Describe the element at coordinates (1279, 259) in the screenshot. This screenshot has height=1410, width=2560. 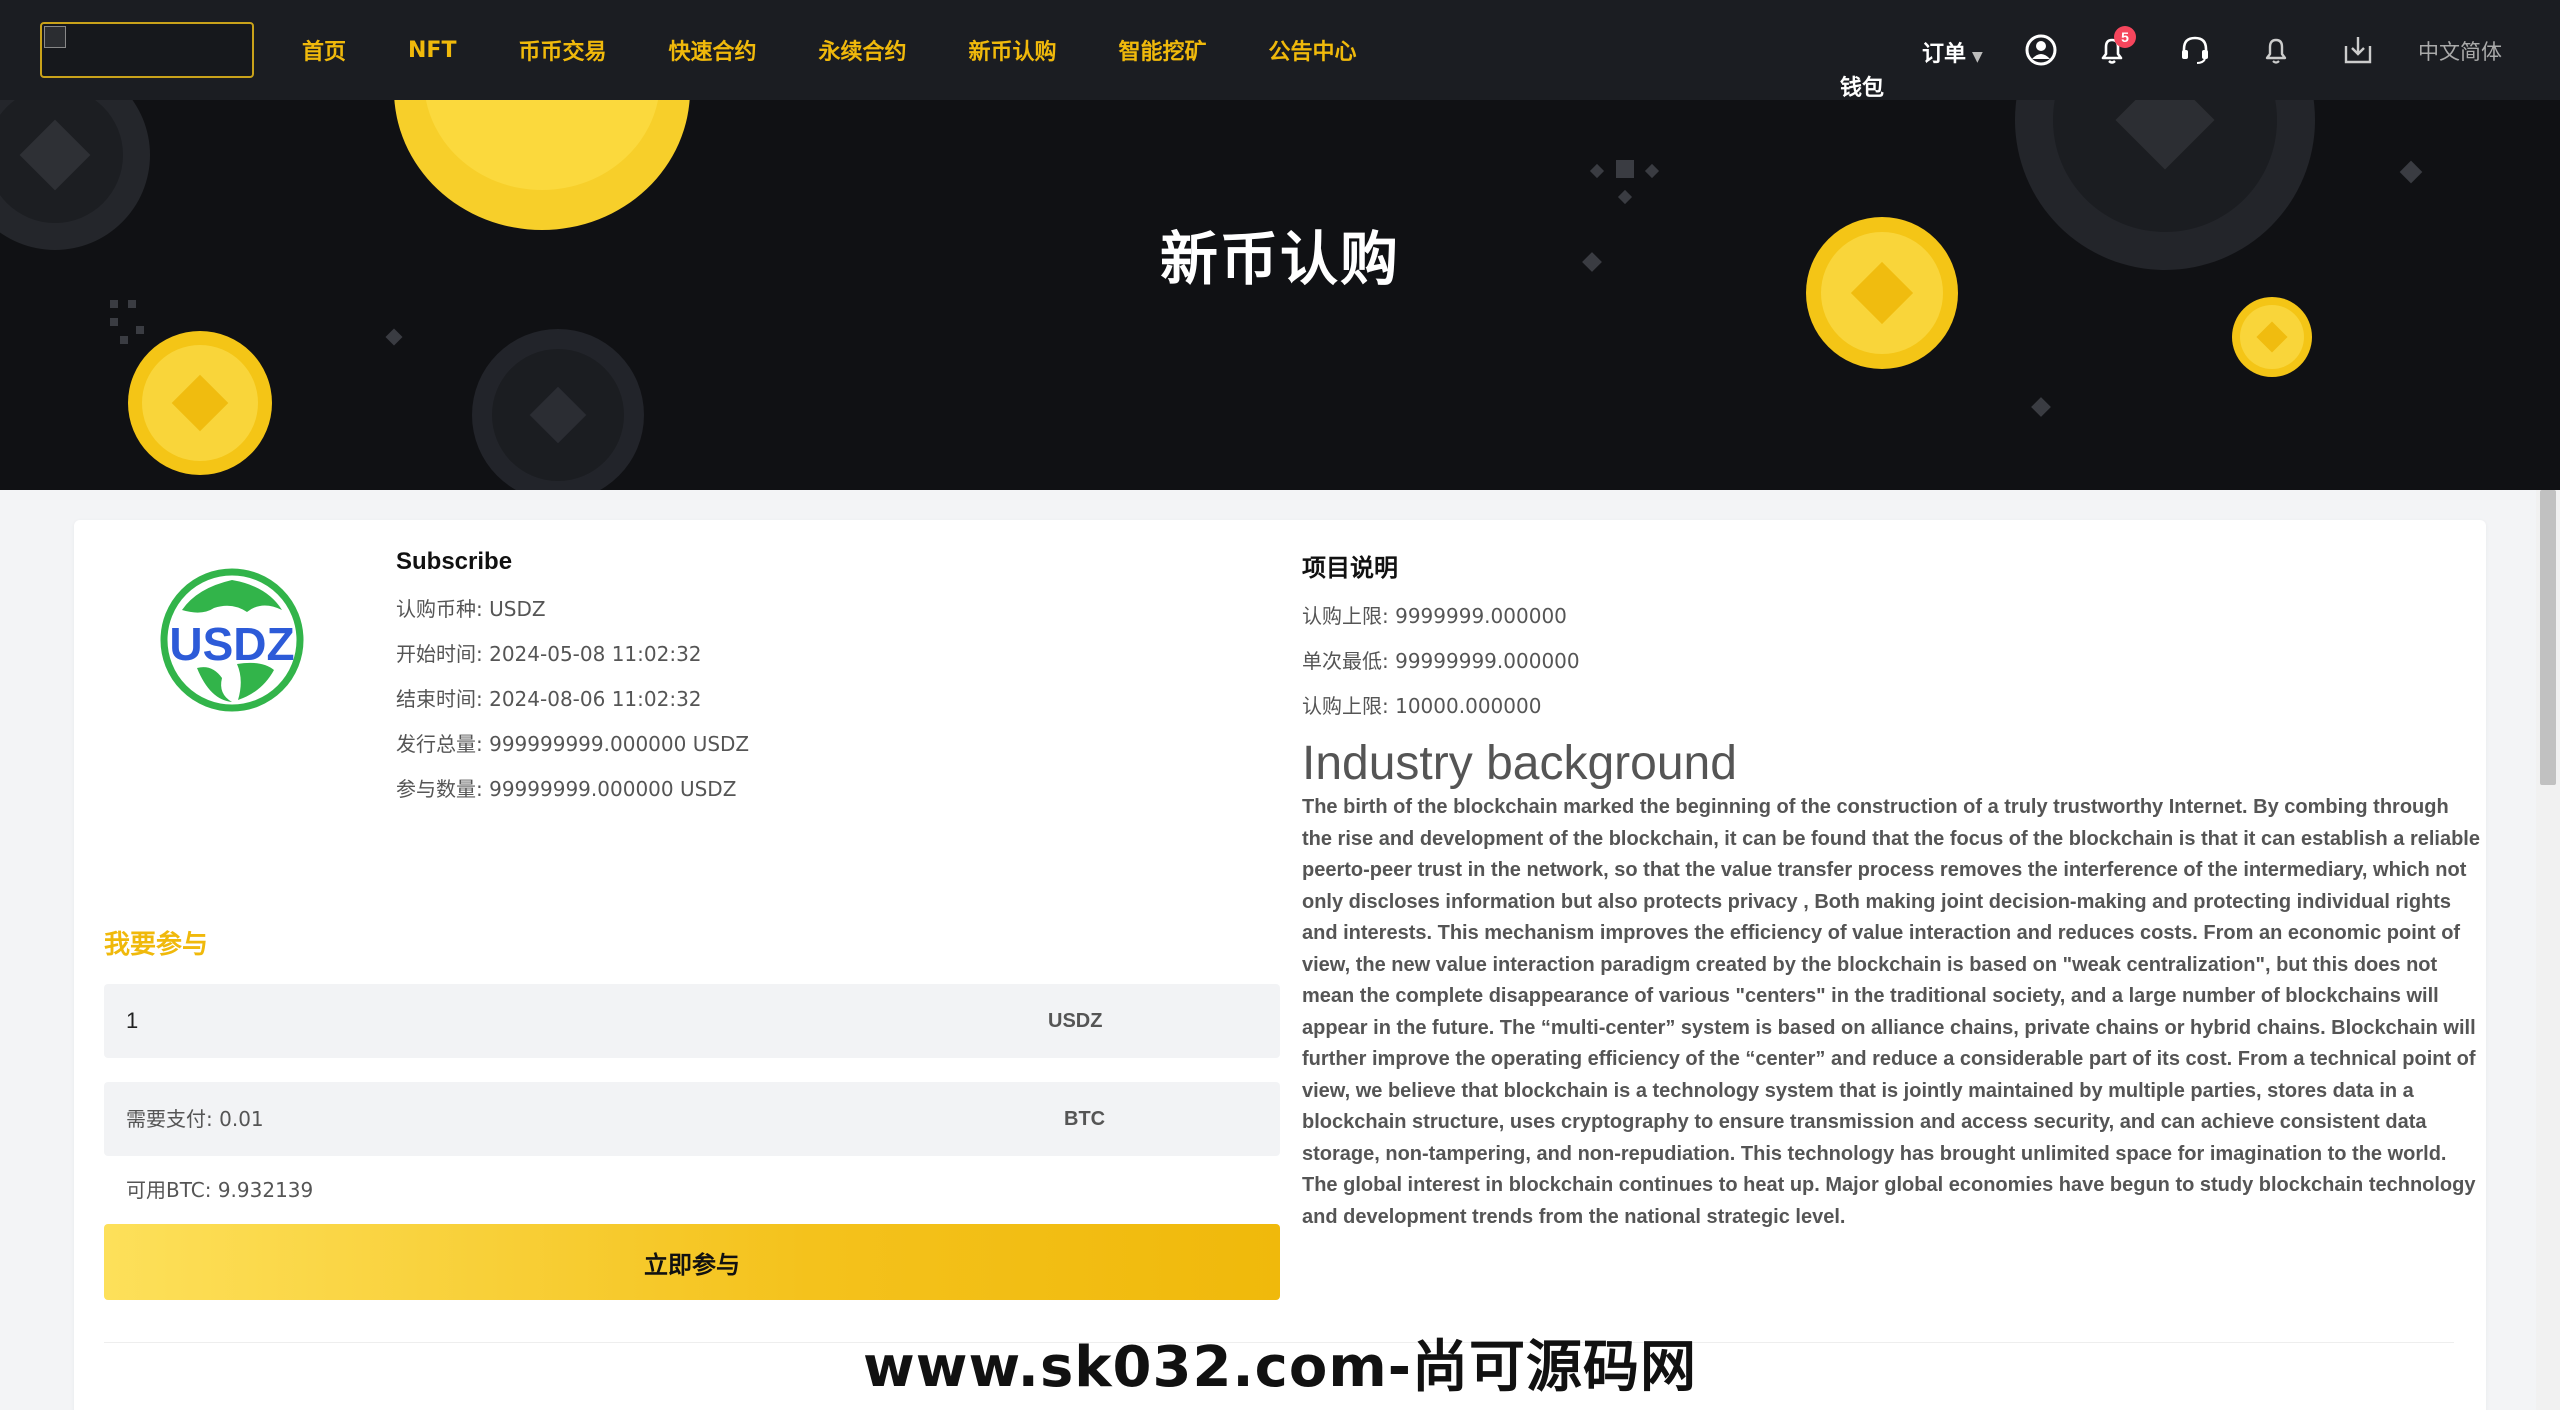
I see `page-title: 新币认购` at that location.